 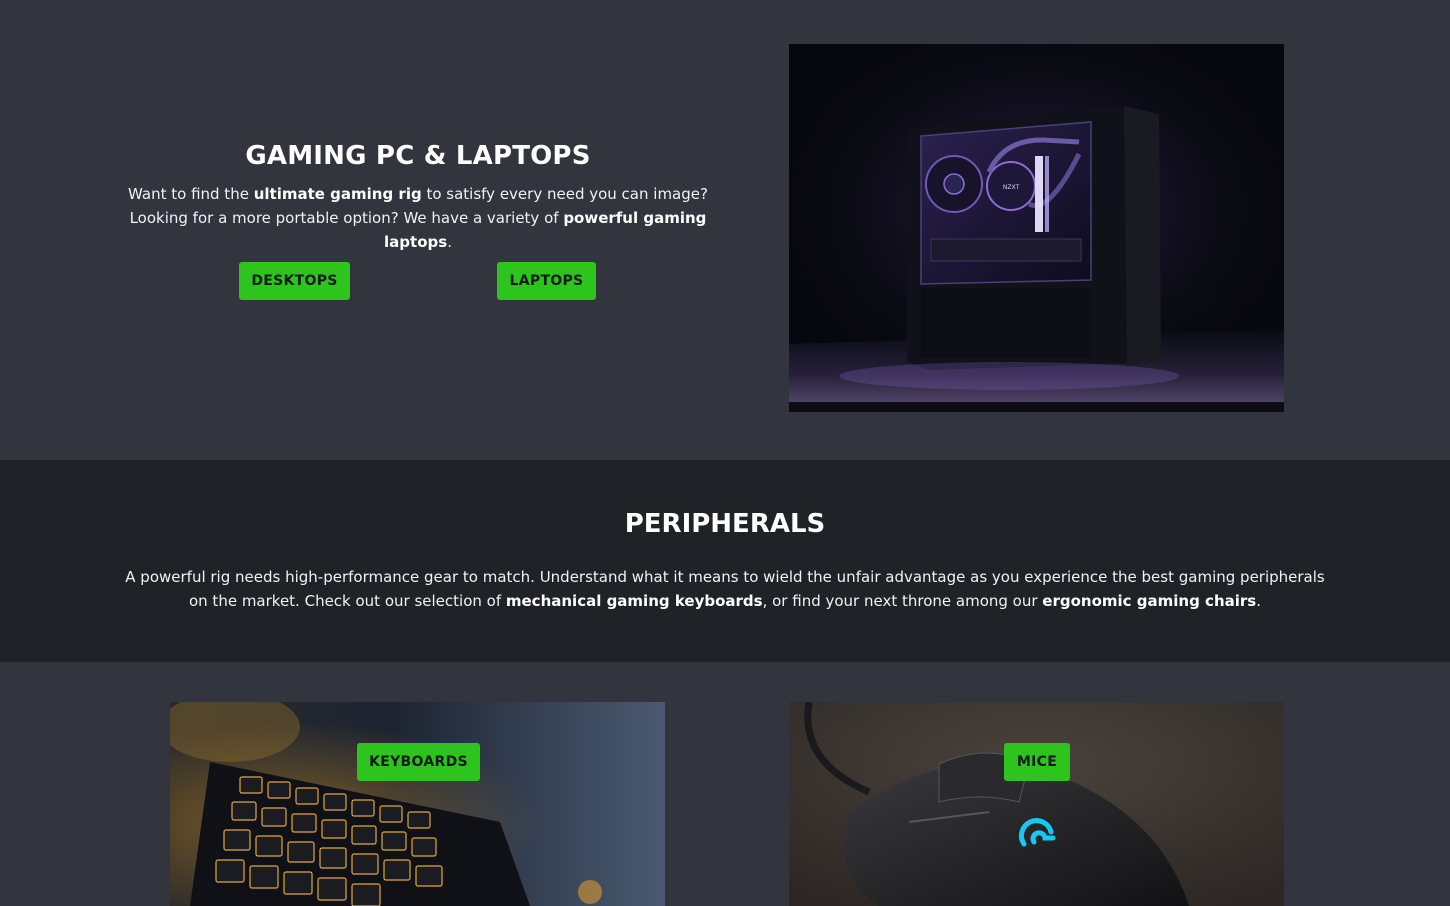 I want to click on hero-title: GAMING PC & LAPTOPS, so click(x=418, y=156).